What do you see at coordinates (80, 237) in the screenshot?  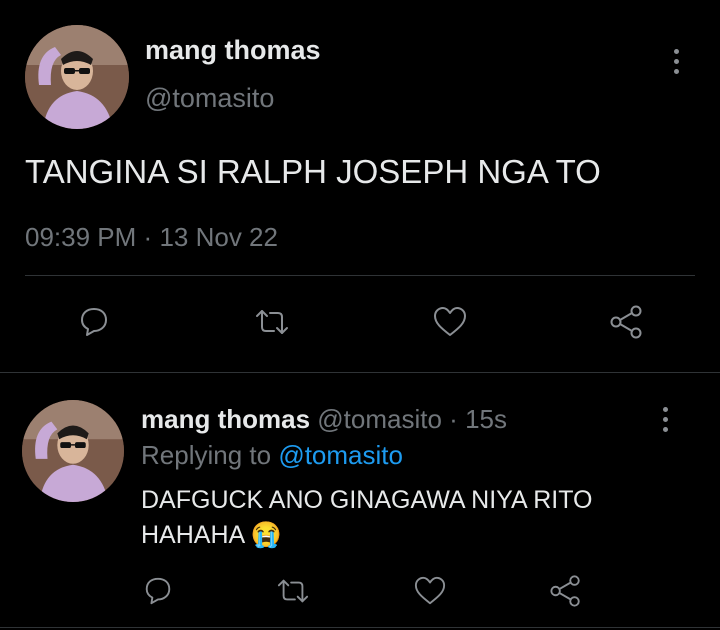 I see `tweet-time: 09:39 PM` at bounding box center [80, 237].